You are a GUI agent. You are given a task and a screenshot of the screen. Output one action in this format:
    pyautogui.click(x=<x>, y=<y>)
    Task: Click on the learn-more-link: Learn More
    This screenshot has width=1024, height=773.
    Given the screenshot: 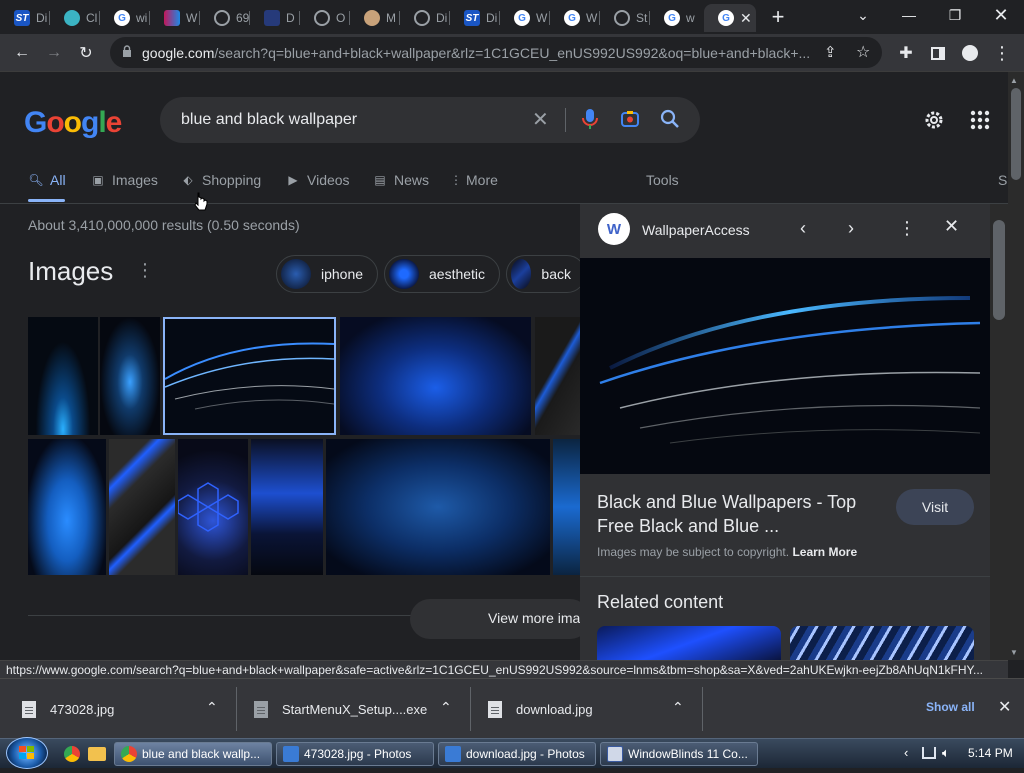 What is the action you would take?
    pyautogui.click(x=824, y=552)
    